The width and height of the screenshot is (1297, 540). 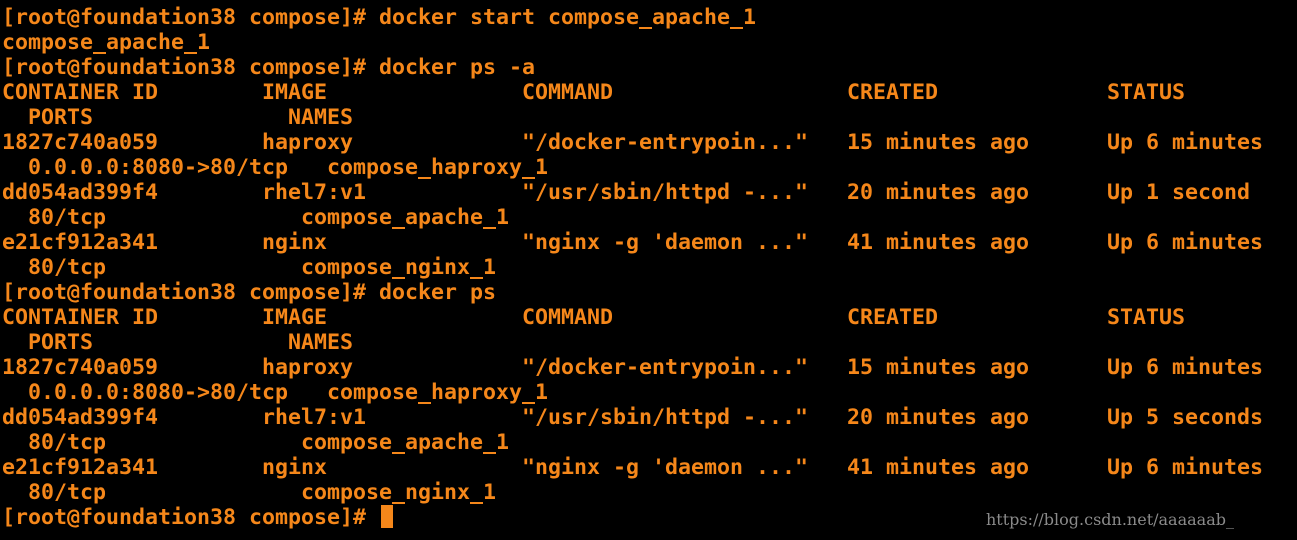 What do you see at coordinates (1110, 519) in the screenshot?
I see `watermark: https://blog.csdn.net/aaaaaab_` at bounding box center [1110, 519].